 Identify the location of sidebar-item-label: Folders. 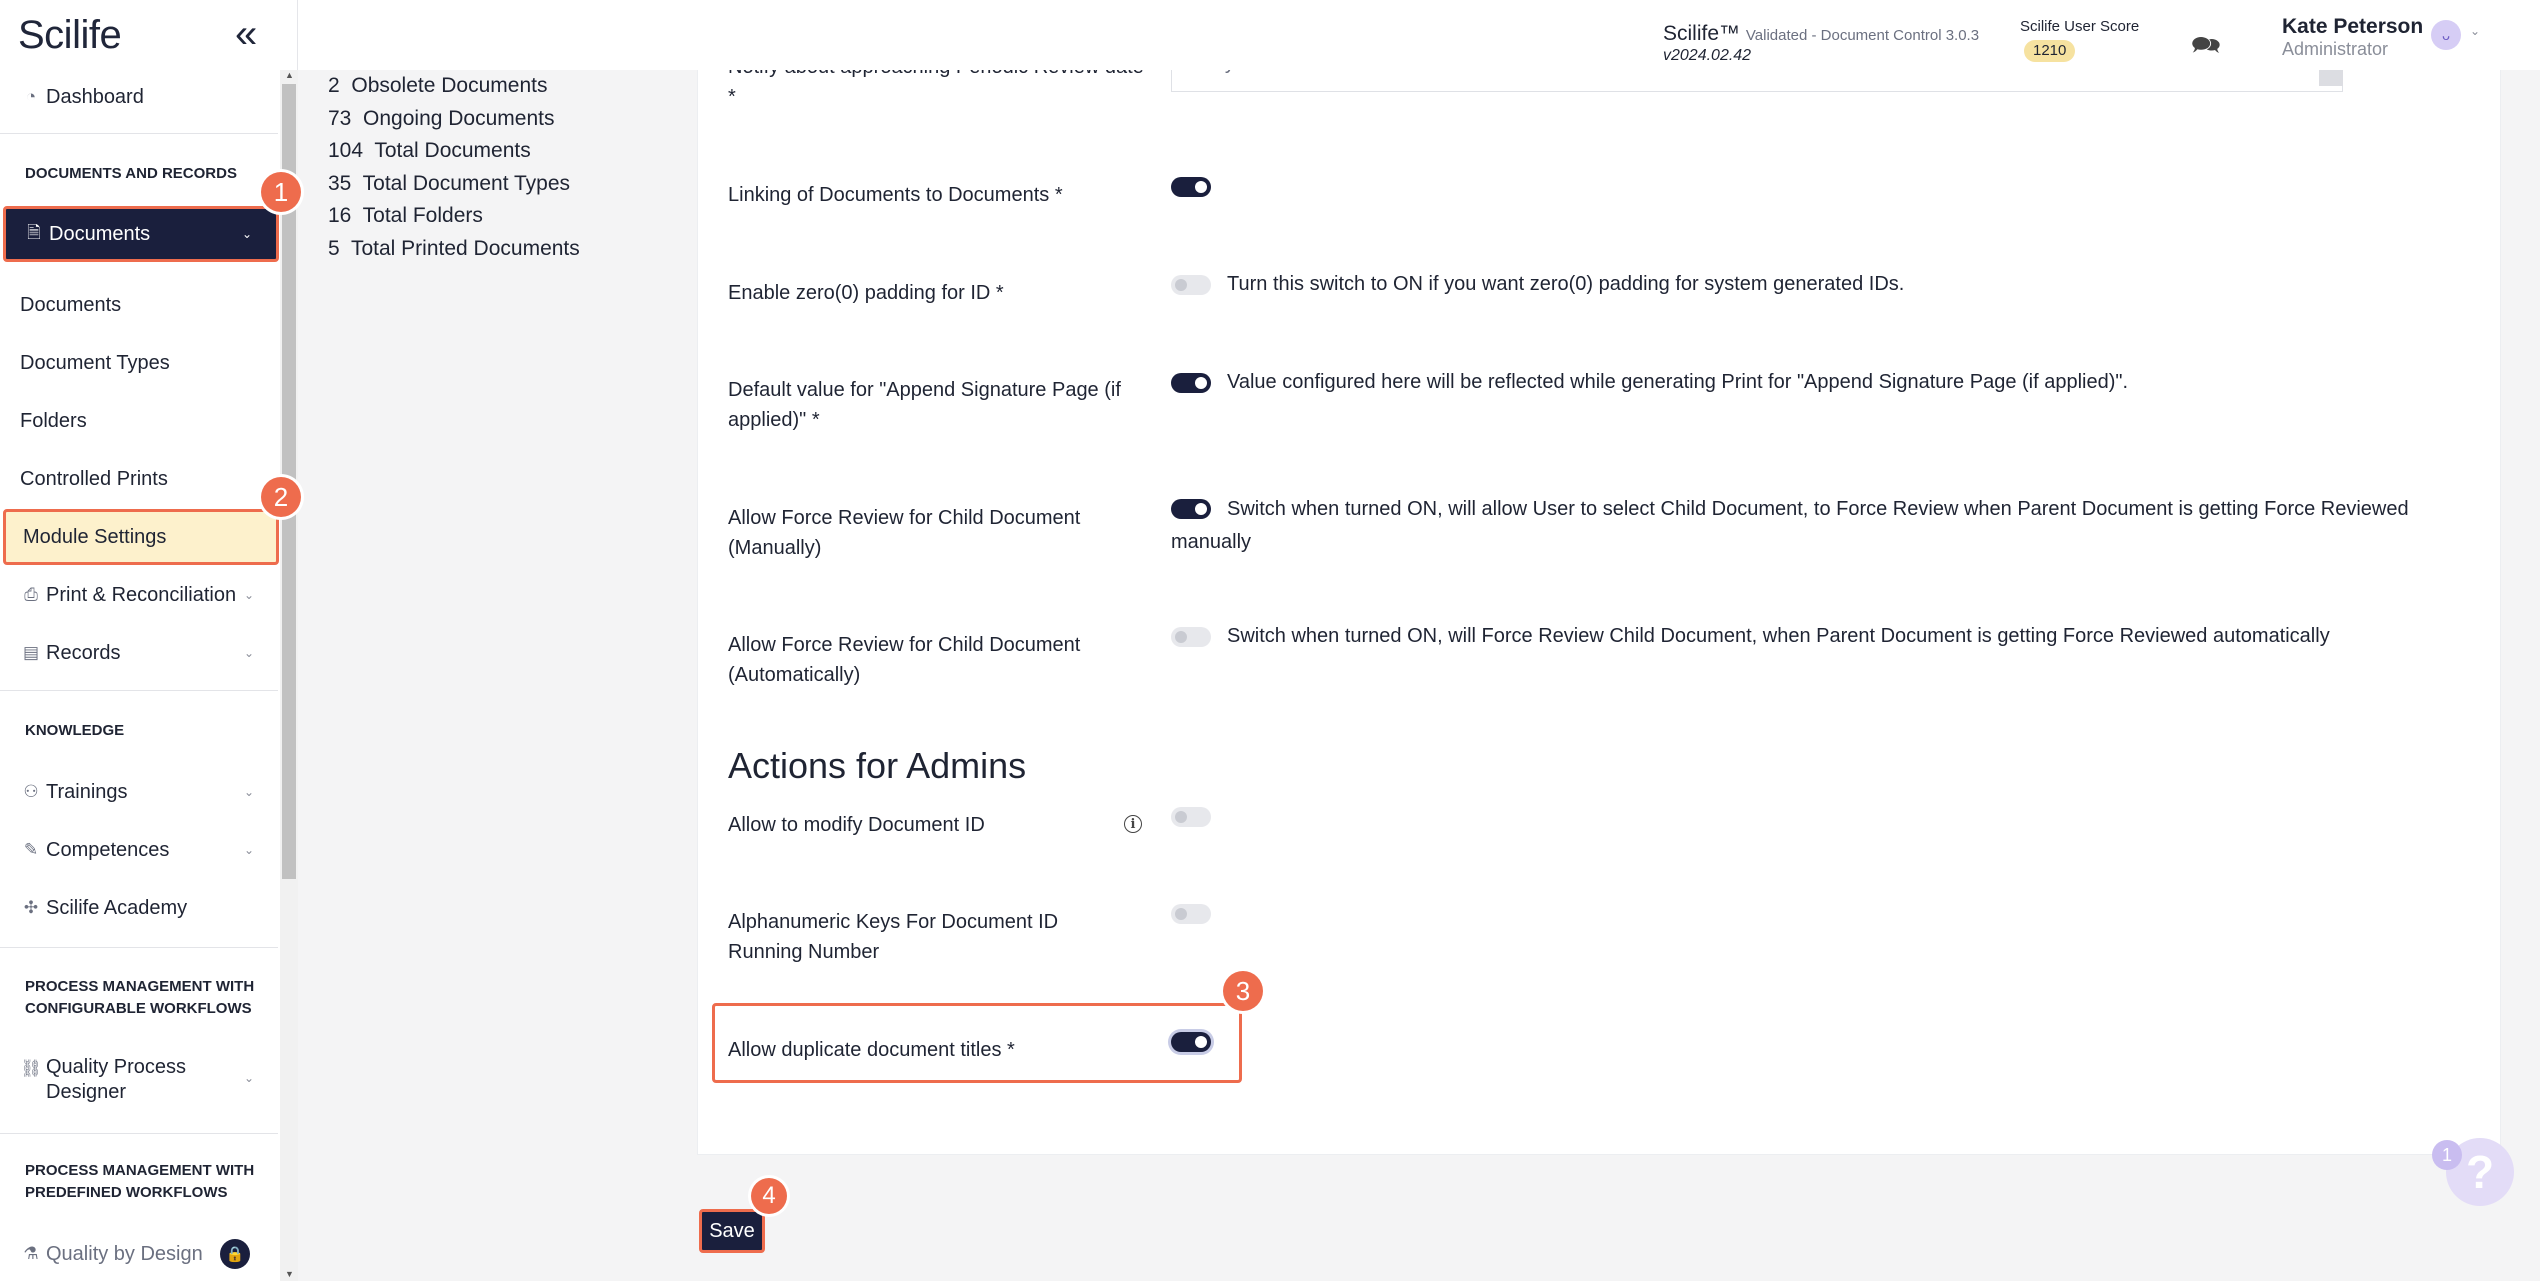
(53, 420).